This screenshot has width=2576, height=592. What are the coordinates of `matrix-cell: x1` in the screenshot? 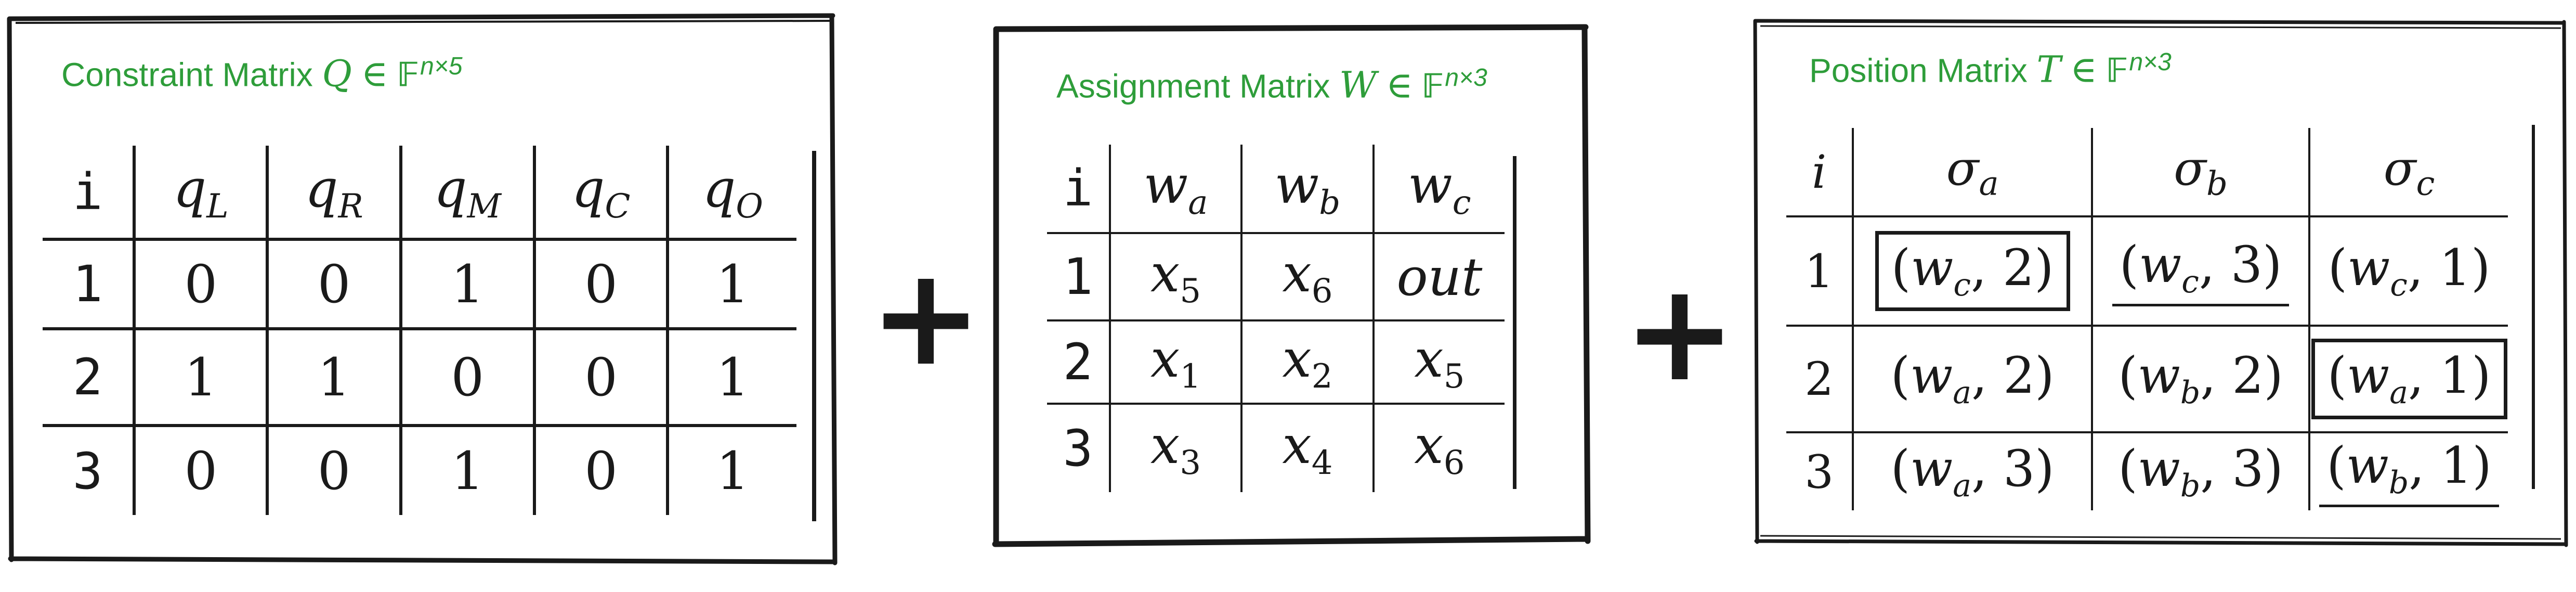 It's located at (1175, 363).